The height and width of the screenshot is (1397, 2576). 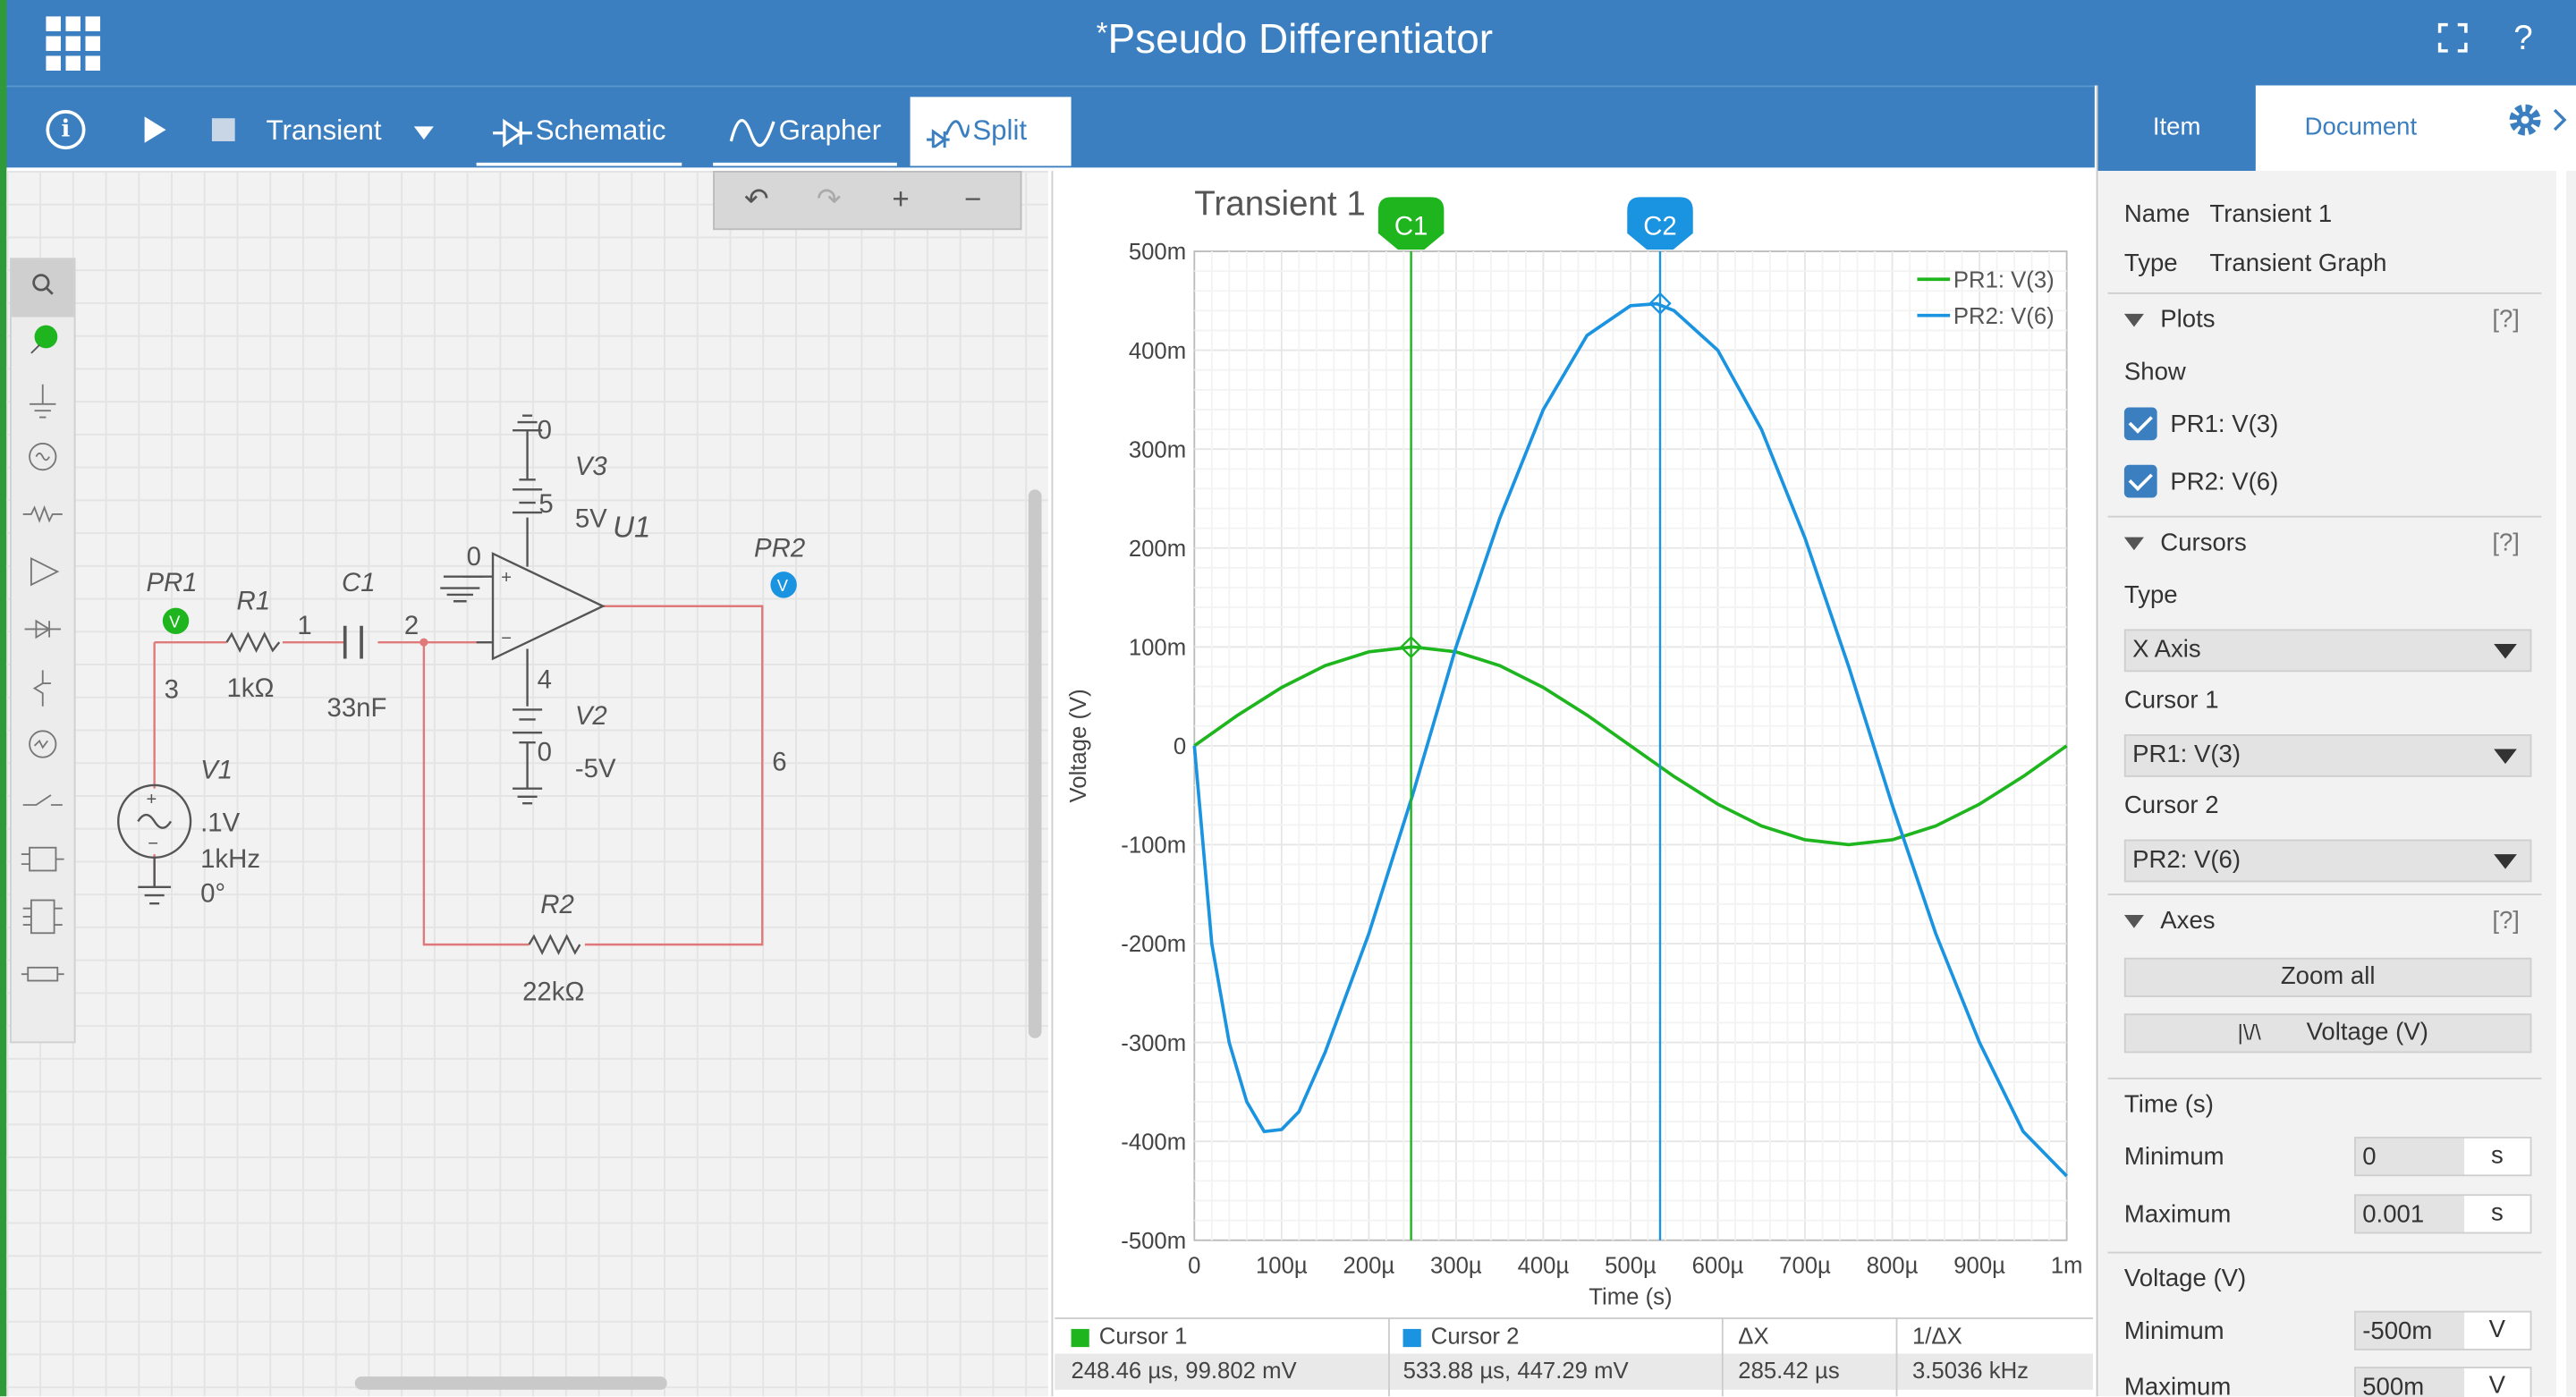 What do you see at coordinates (545, 680) in the screenshot?
I see `svg-text: 4` at bounding box center [545, 680].